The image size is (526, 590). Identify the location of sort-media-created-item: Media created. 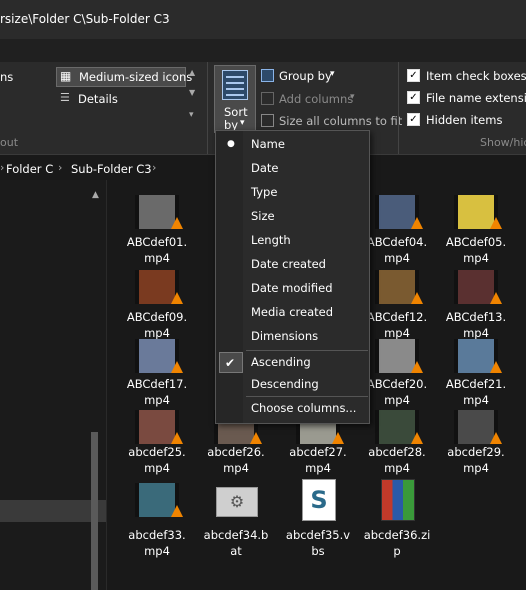
(292, 312).